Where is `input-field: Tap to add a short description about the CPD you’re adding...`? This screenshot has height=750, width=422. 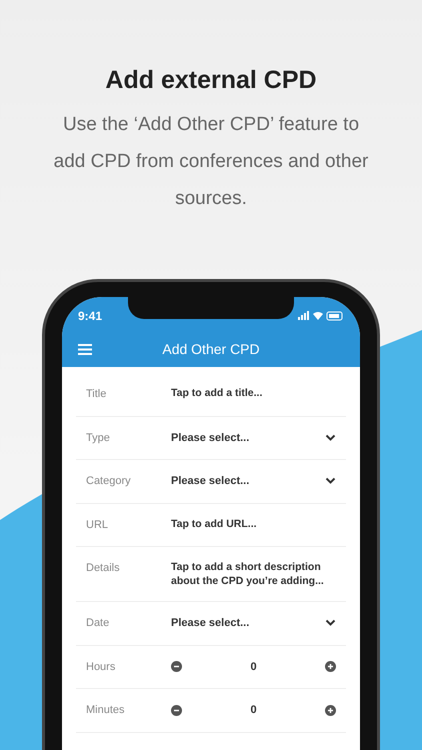
input-field: Tap to add a short description about the CPD you’re adding... is located at coordinates (253, 574).